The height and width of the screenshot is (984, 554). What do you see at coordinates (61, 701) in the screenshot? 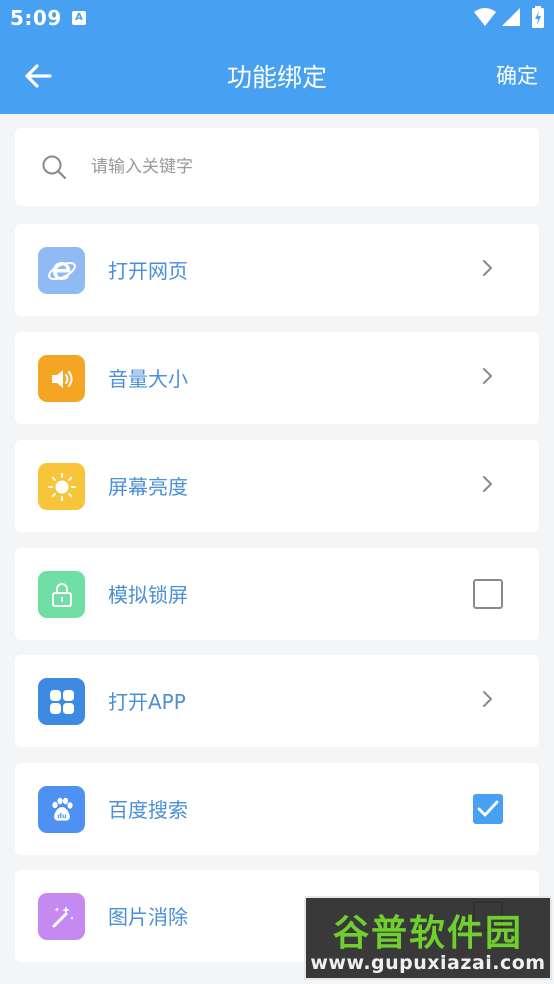
I see `apps-icon` at bounding box center [61, 701].